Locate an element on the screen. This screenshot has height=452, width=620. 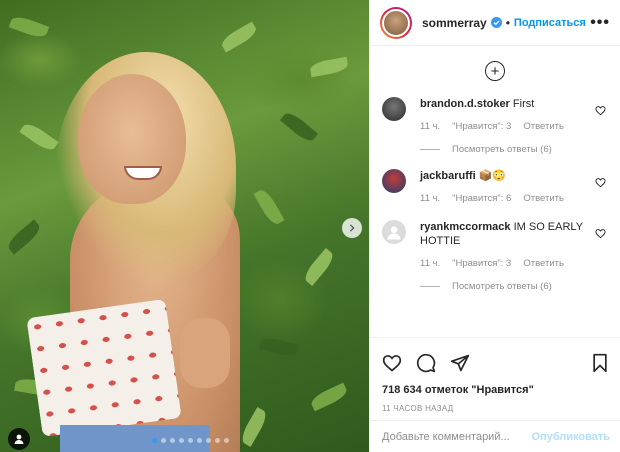
tagged-users-button is located at coordinates (19, 439).